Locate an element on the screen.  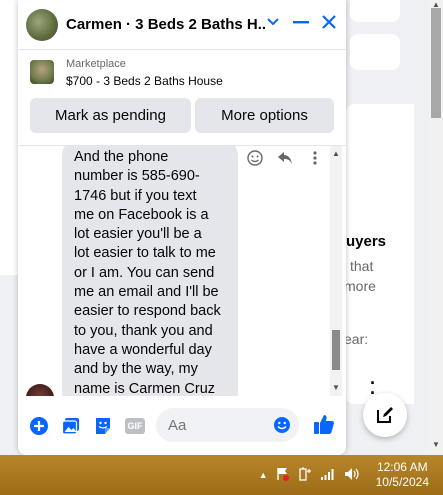
taskbar-date: 10/5/2024 is located at coordinates (402, 482).